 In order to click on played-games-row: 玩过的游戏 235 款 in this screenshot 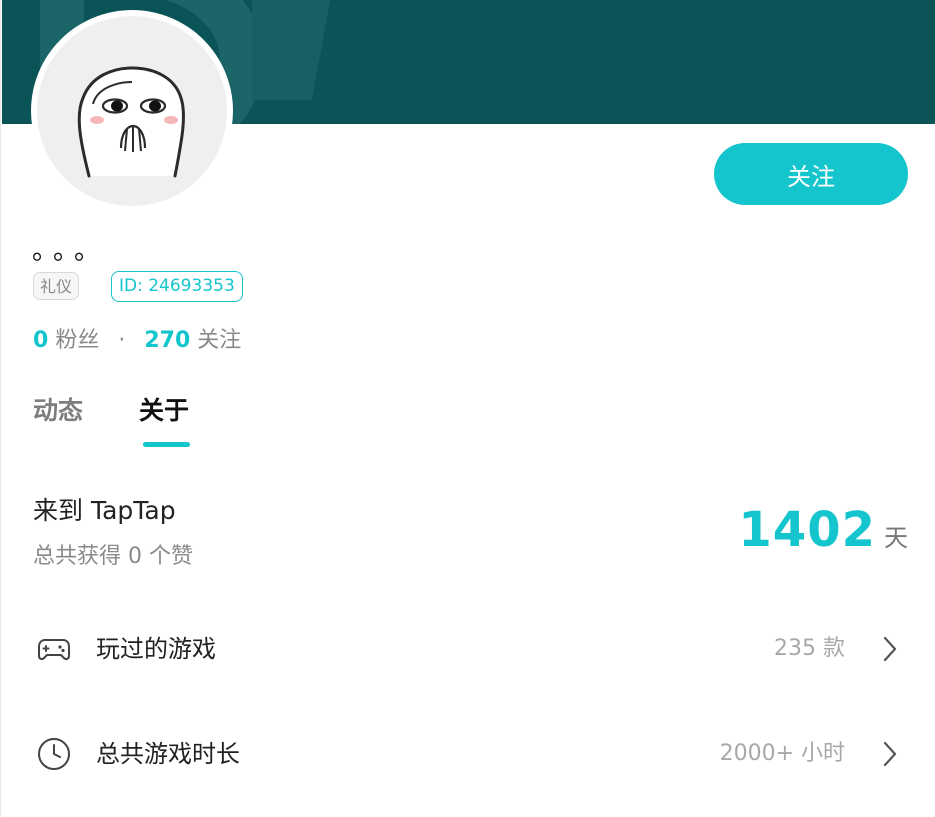, I will do `click(467, 649)`.